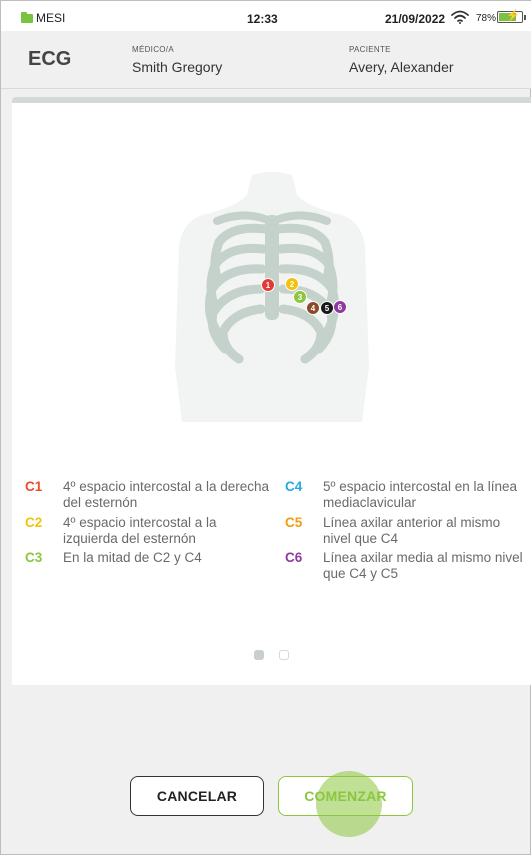 This screenshot has height=855, width=531. I want to click on doctor-name: Smith Gregory, so click(177, 67).